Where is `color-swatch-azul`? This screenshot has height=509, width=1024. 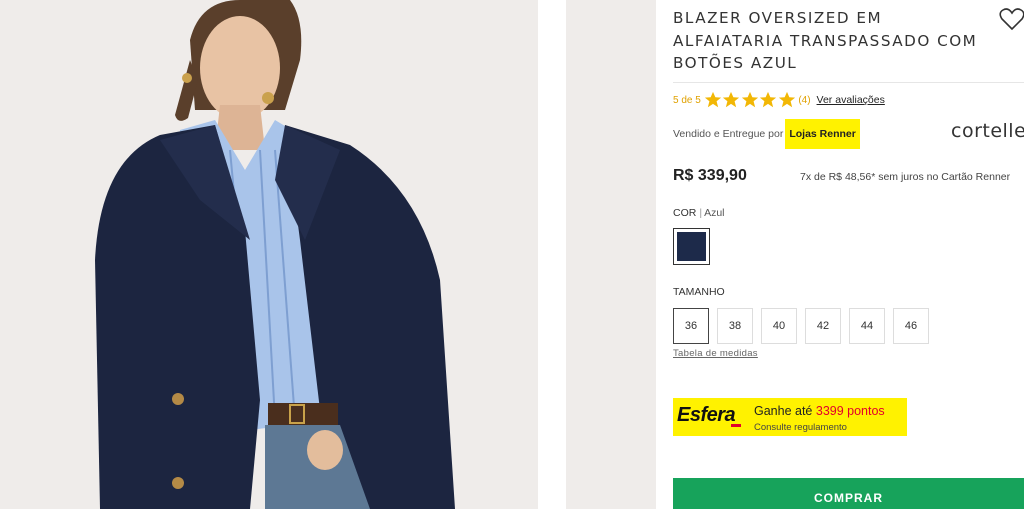
color-swatch-azul is located at coordinates (691, 246).